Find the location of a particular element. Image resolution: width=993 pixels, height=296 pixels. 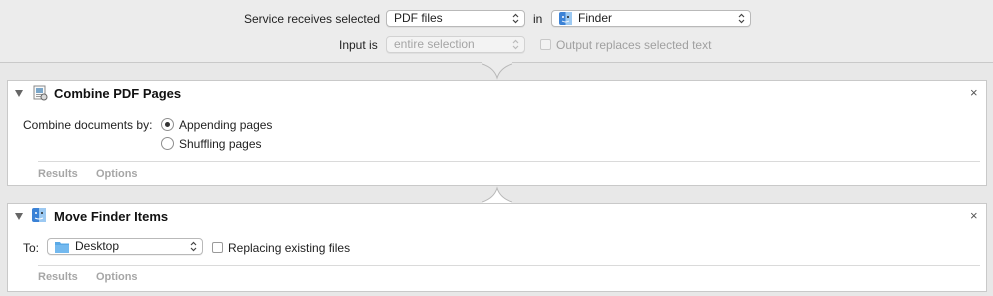

service-receives-label: Service receives selected is located at coordinates (312, 19).